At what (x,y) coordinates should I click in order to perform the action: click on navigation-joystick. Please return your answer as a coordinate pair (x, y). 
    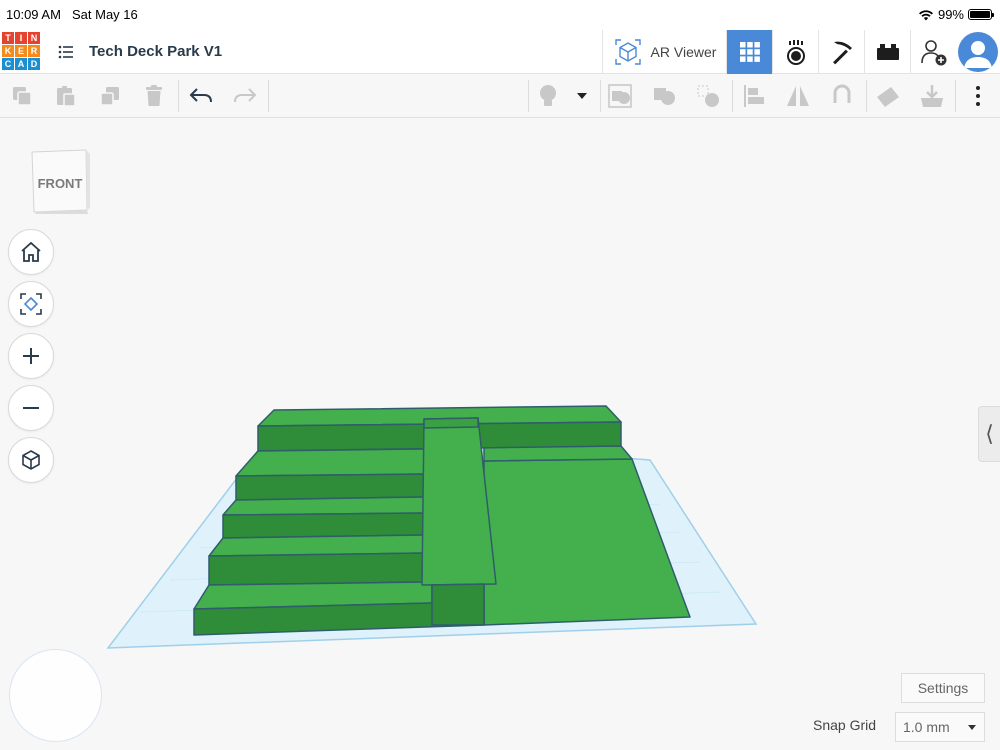
    Looking at the image, I should click on (55, 695).